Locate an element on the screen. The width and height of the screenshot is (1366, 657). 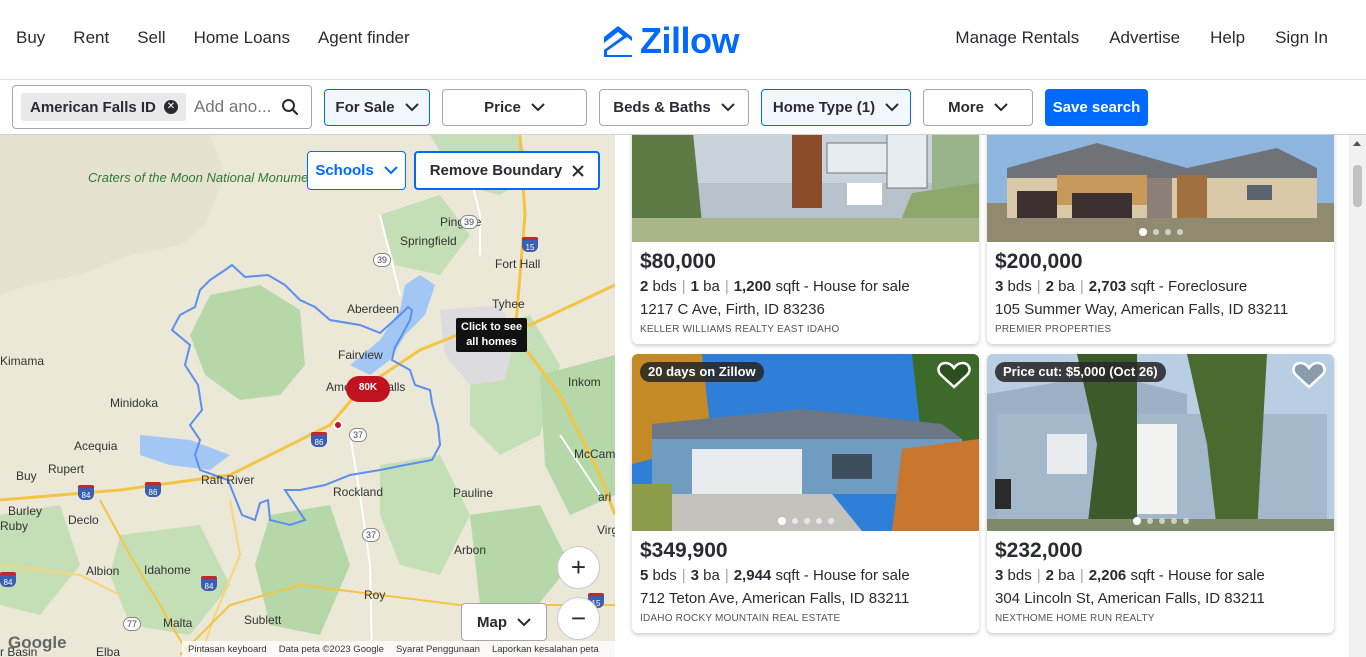
map-label-aberdeen: Aberdeen is located at coordinates (373, 309).